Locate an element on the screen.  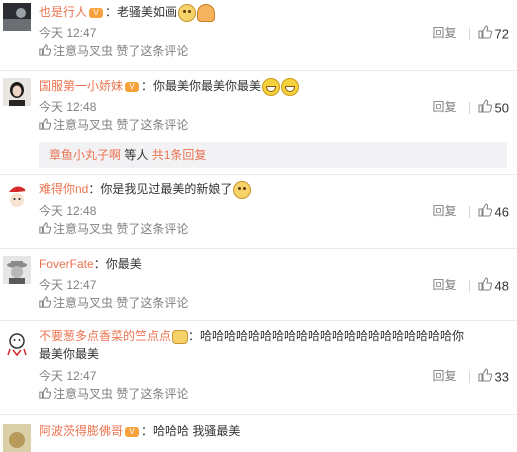
reply-thread-box: 章鱼小丸子啊 等人 共1条回复 is located at coordinates (273, 155).